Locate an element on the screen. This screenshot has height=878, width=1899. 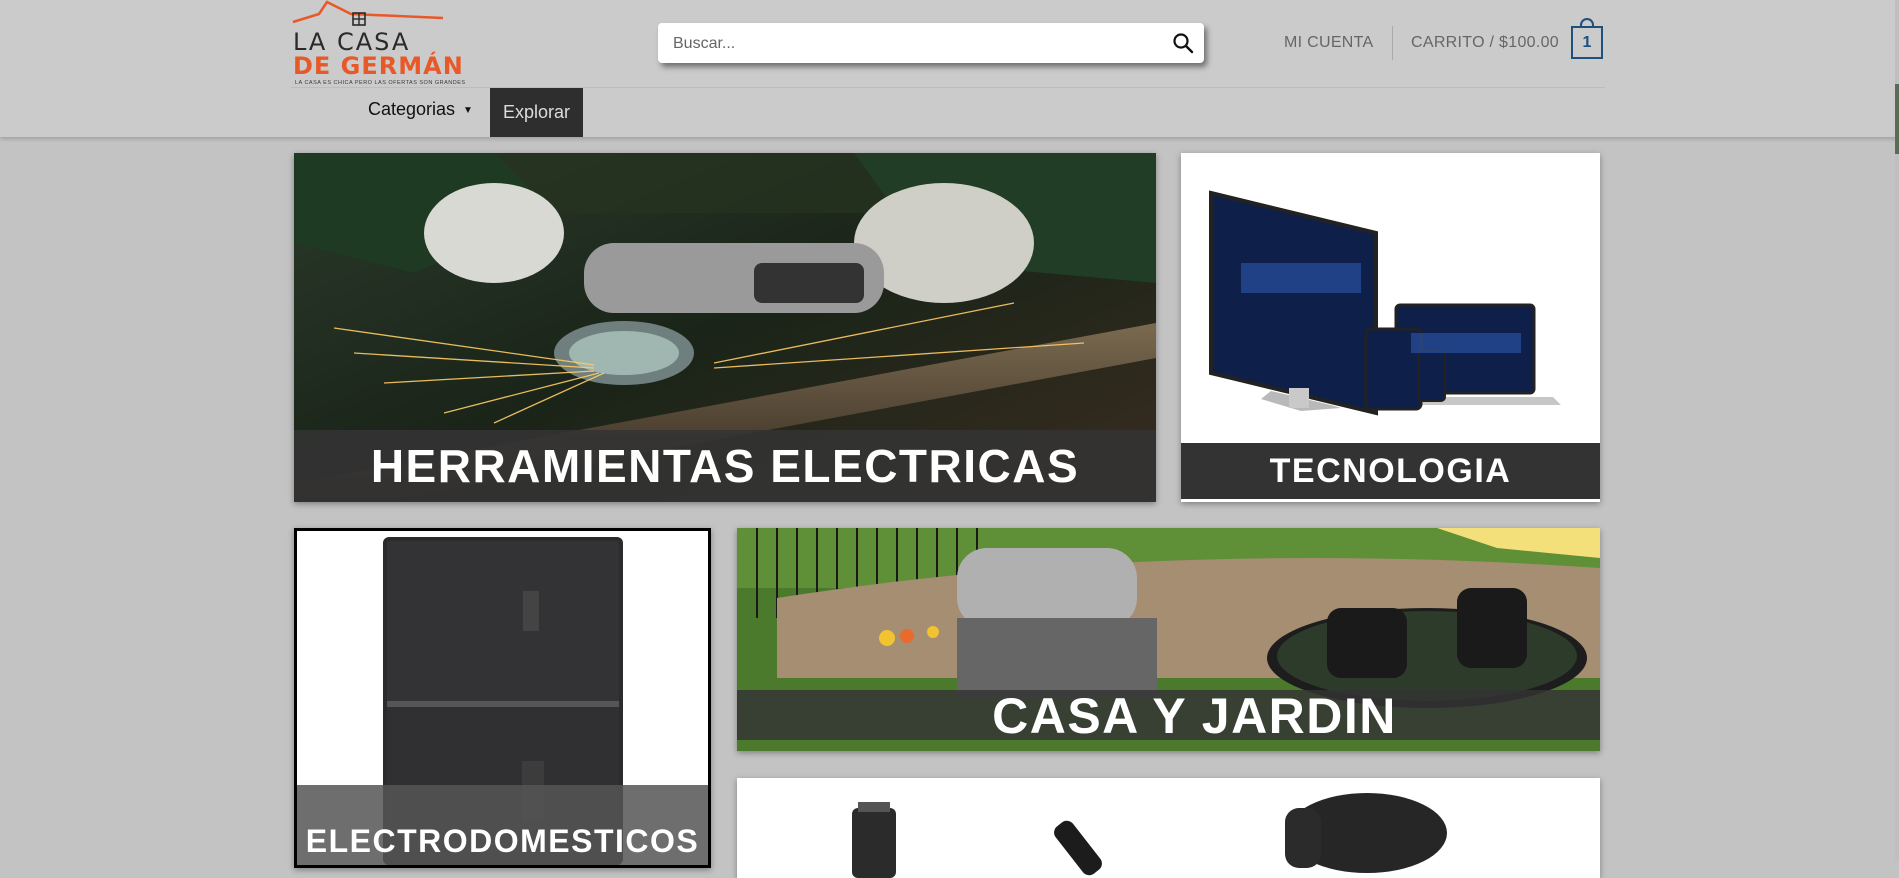
scrollbar is located at coordinates (1897, 430).